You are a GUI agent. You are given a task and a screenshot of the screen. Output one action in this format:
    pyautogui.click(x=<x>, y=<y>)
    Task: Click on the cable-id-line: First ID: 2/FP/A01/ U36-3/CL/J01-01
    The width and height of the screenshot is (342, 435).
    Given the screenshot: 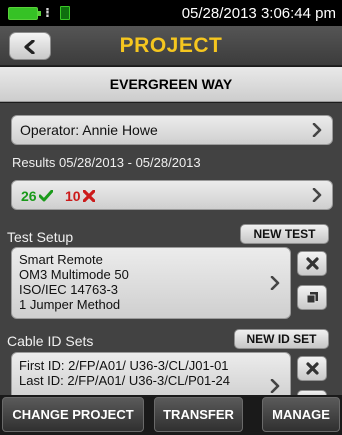 What is the action you would take?
    pyautogui.click(x=124, y=365)
    